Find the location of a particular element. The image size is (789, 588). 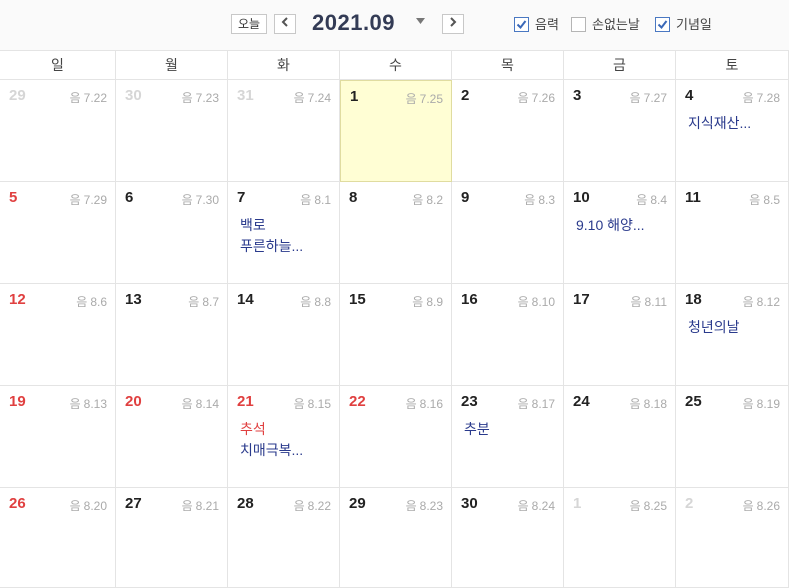

day-cell: 29 음 8.23 is located at coordinates (396, 538).